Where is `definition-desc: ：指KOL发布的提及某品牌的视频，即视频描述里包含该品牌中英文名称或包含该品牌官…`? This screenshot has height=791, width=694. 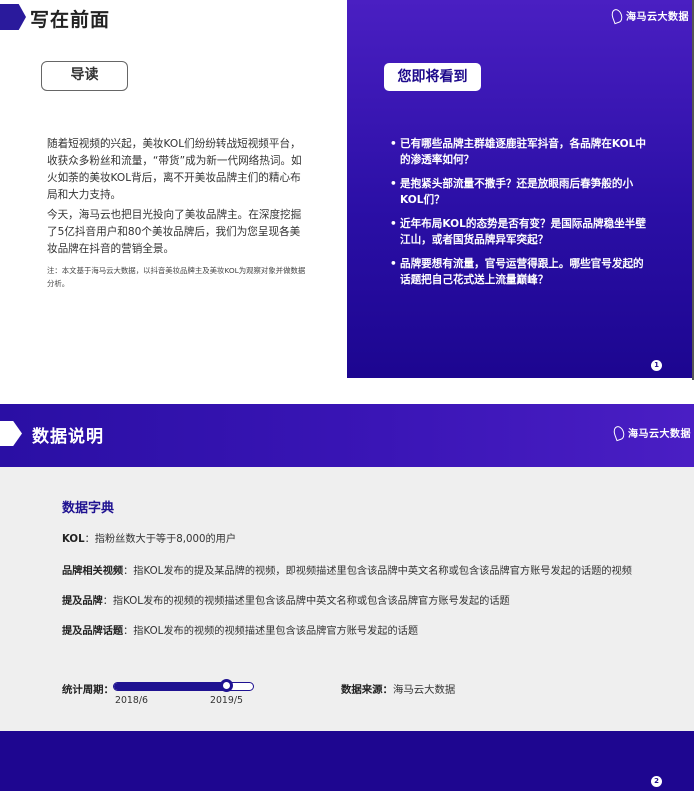
definition-desc: ：指KOL发布的提及某品牌的视频，即视频描述里包含该品牌中英文名称或包含该品牌官… is located at coordinates (377, 571).